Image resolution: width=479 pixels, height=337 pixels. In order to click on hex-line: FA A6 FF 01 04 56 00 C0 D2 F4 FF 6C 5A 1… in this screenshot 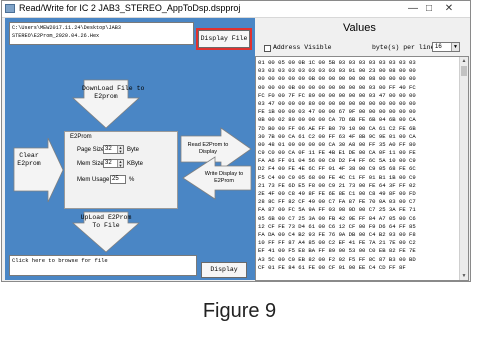, I will do `click(337, 161)`.